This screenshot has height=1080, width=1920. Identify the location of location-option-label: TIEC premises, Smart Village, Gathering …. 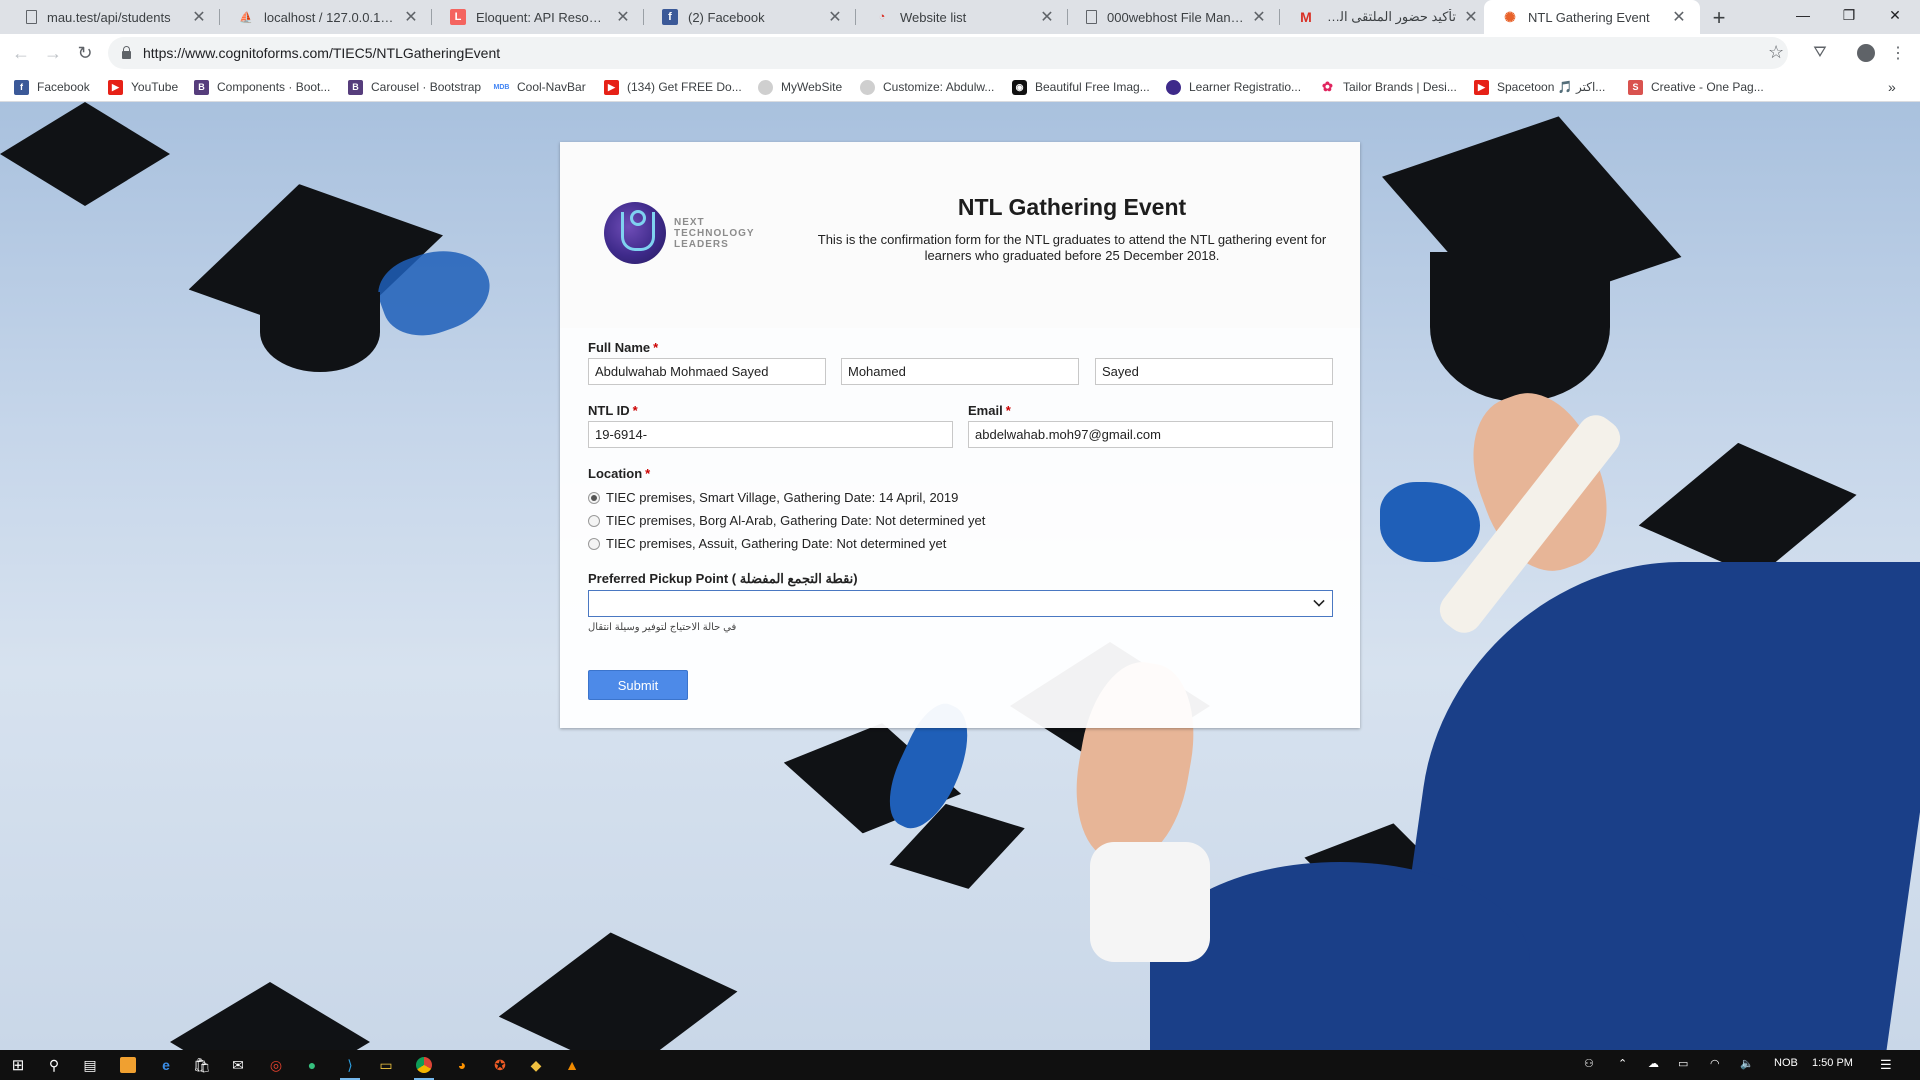
(782, 497).